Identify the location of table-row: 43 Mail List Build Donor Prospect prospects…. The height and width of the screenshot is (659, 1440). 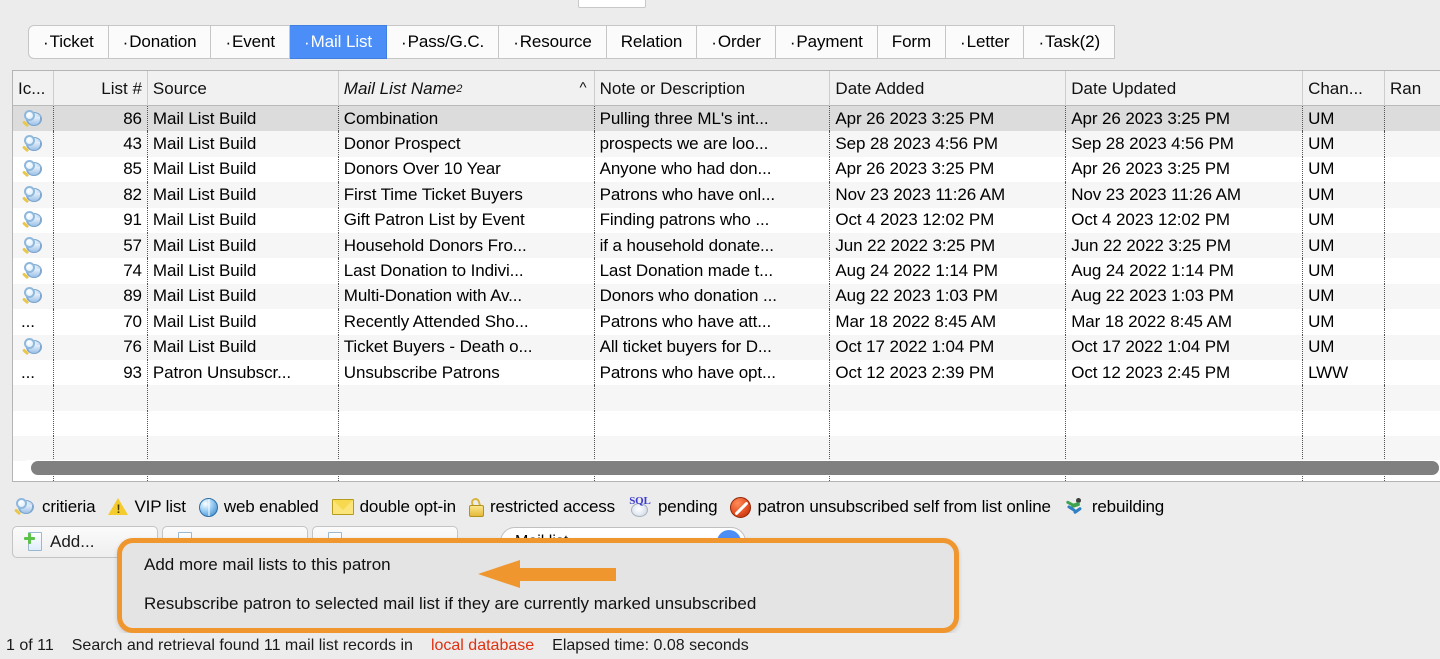
(726, 144).